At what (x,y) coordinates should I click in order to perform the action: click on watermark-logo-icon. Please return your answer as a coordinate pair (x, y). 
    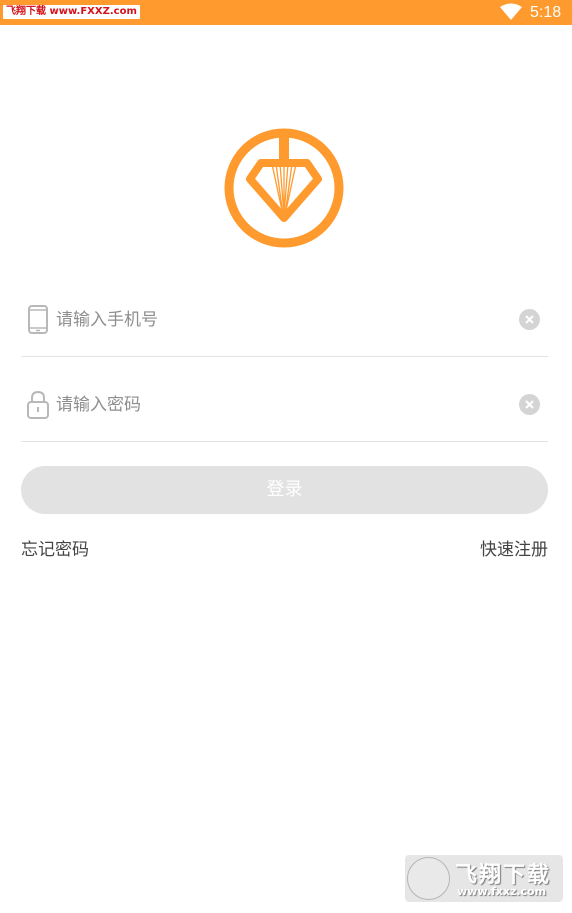
    Looking at the image, I should click on (428, 878).